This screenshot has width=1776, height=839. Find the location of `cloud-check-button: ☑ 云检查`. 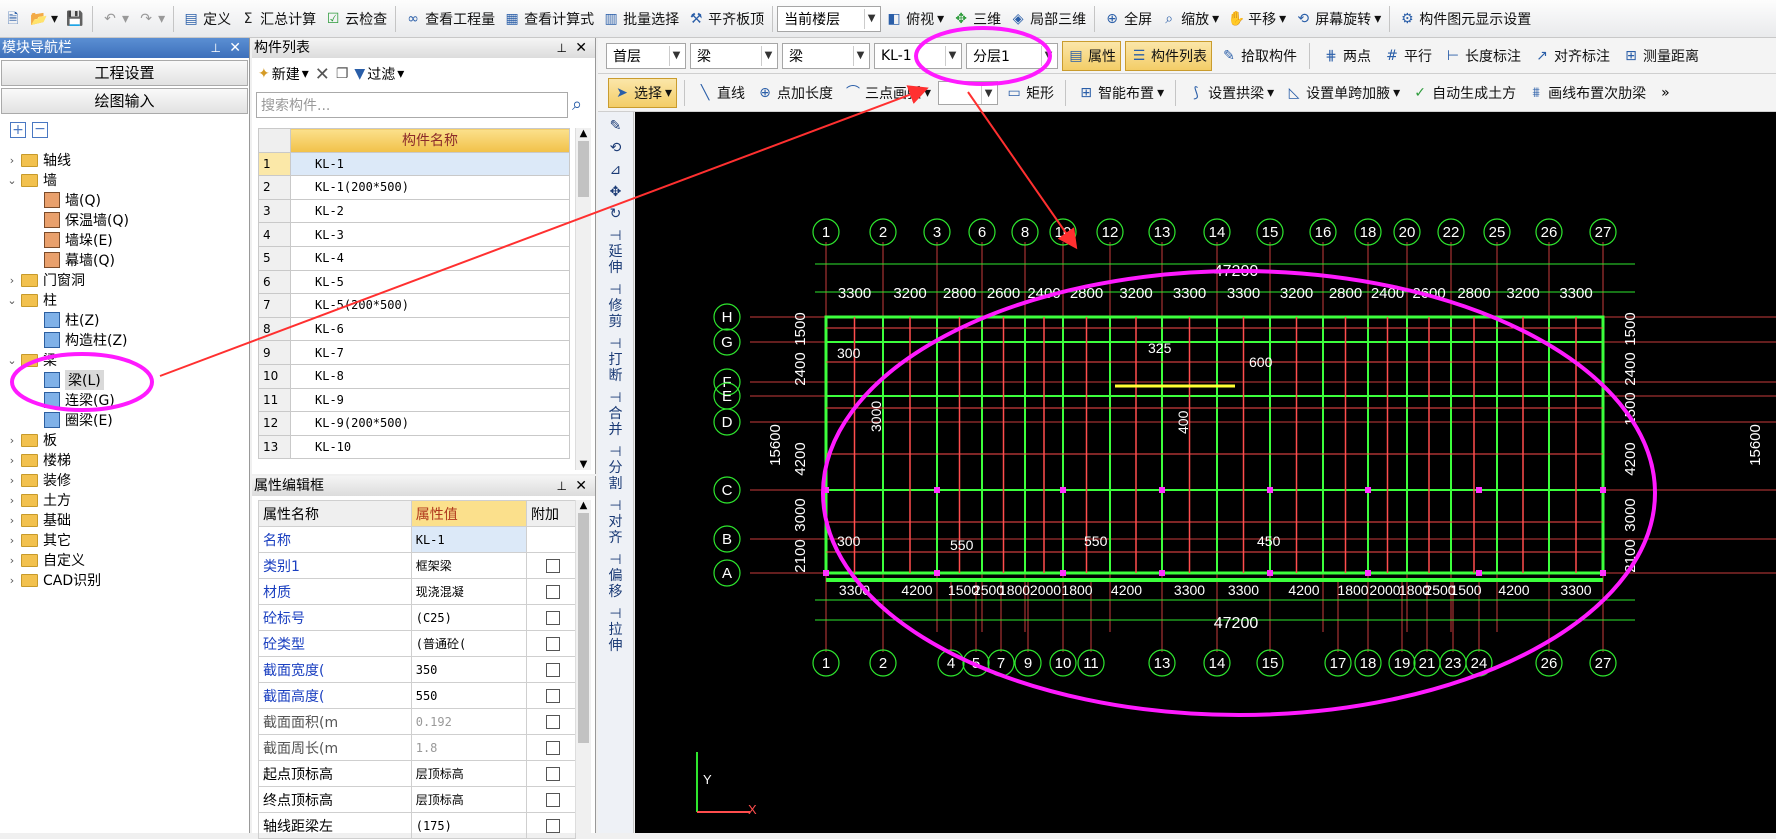

cloud-check-button: ☑ 云检查 is located at coordinates (355, 19).